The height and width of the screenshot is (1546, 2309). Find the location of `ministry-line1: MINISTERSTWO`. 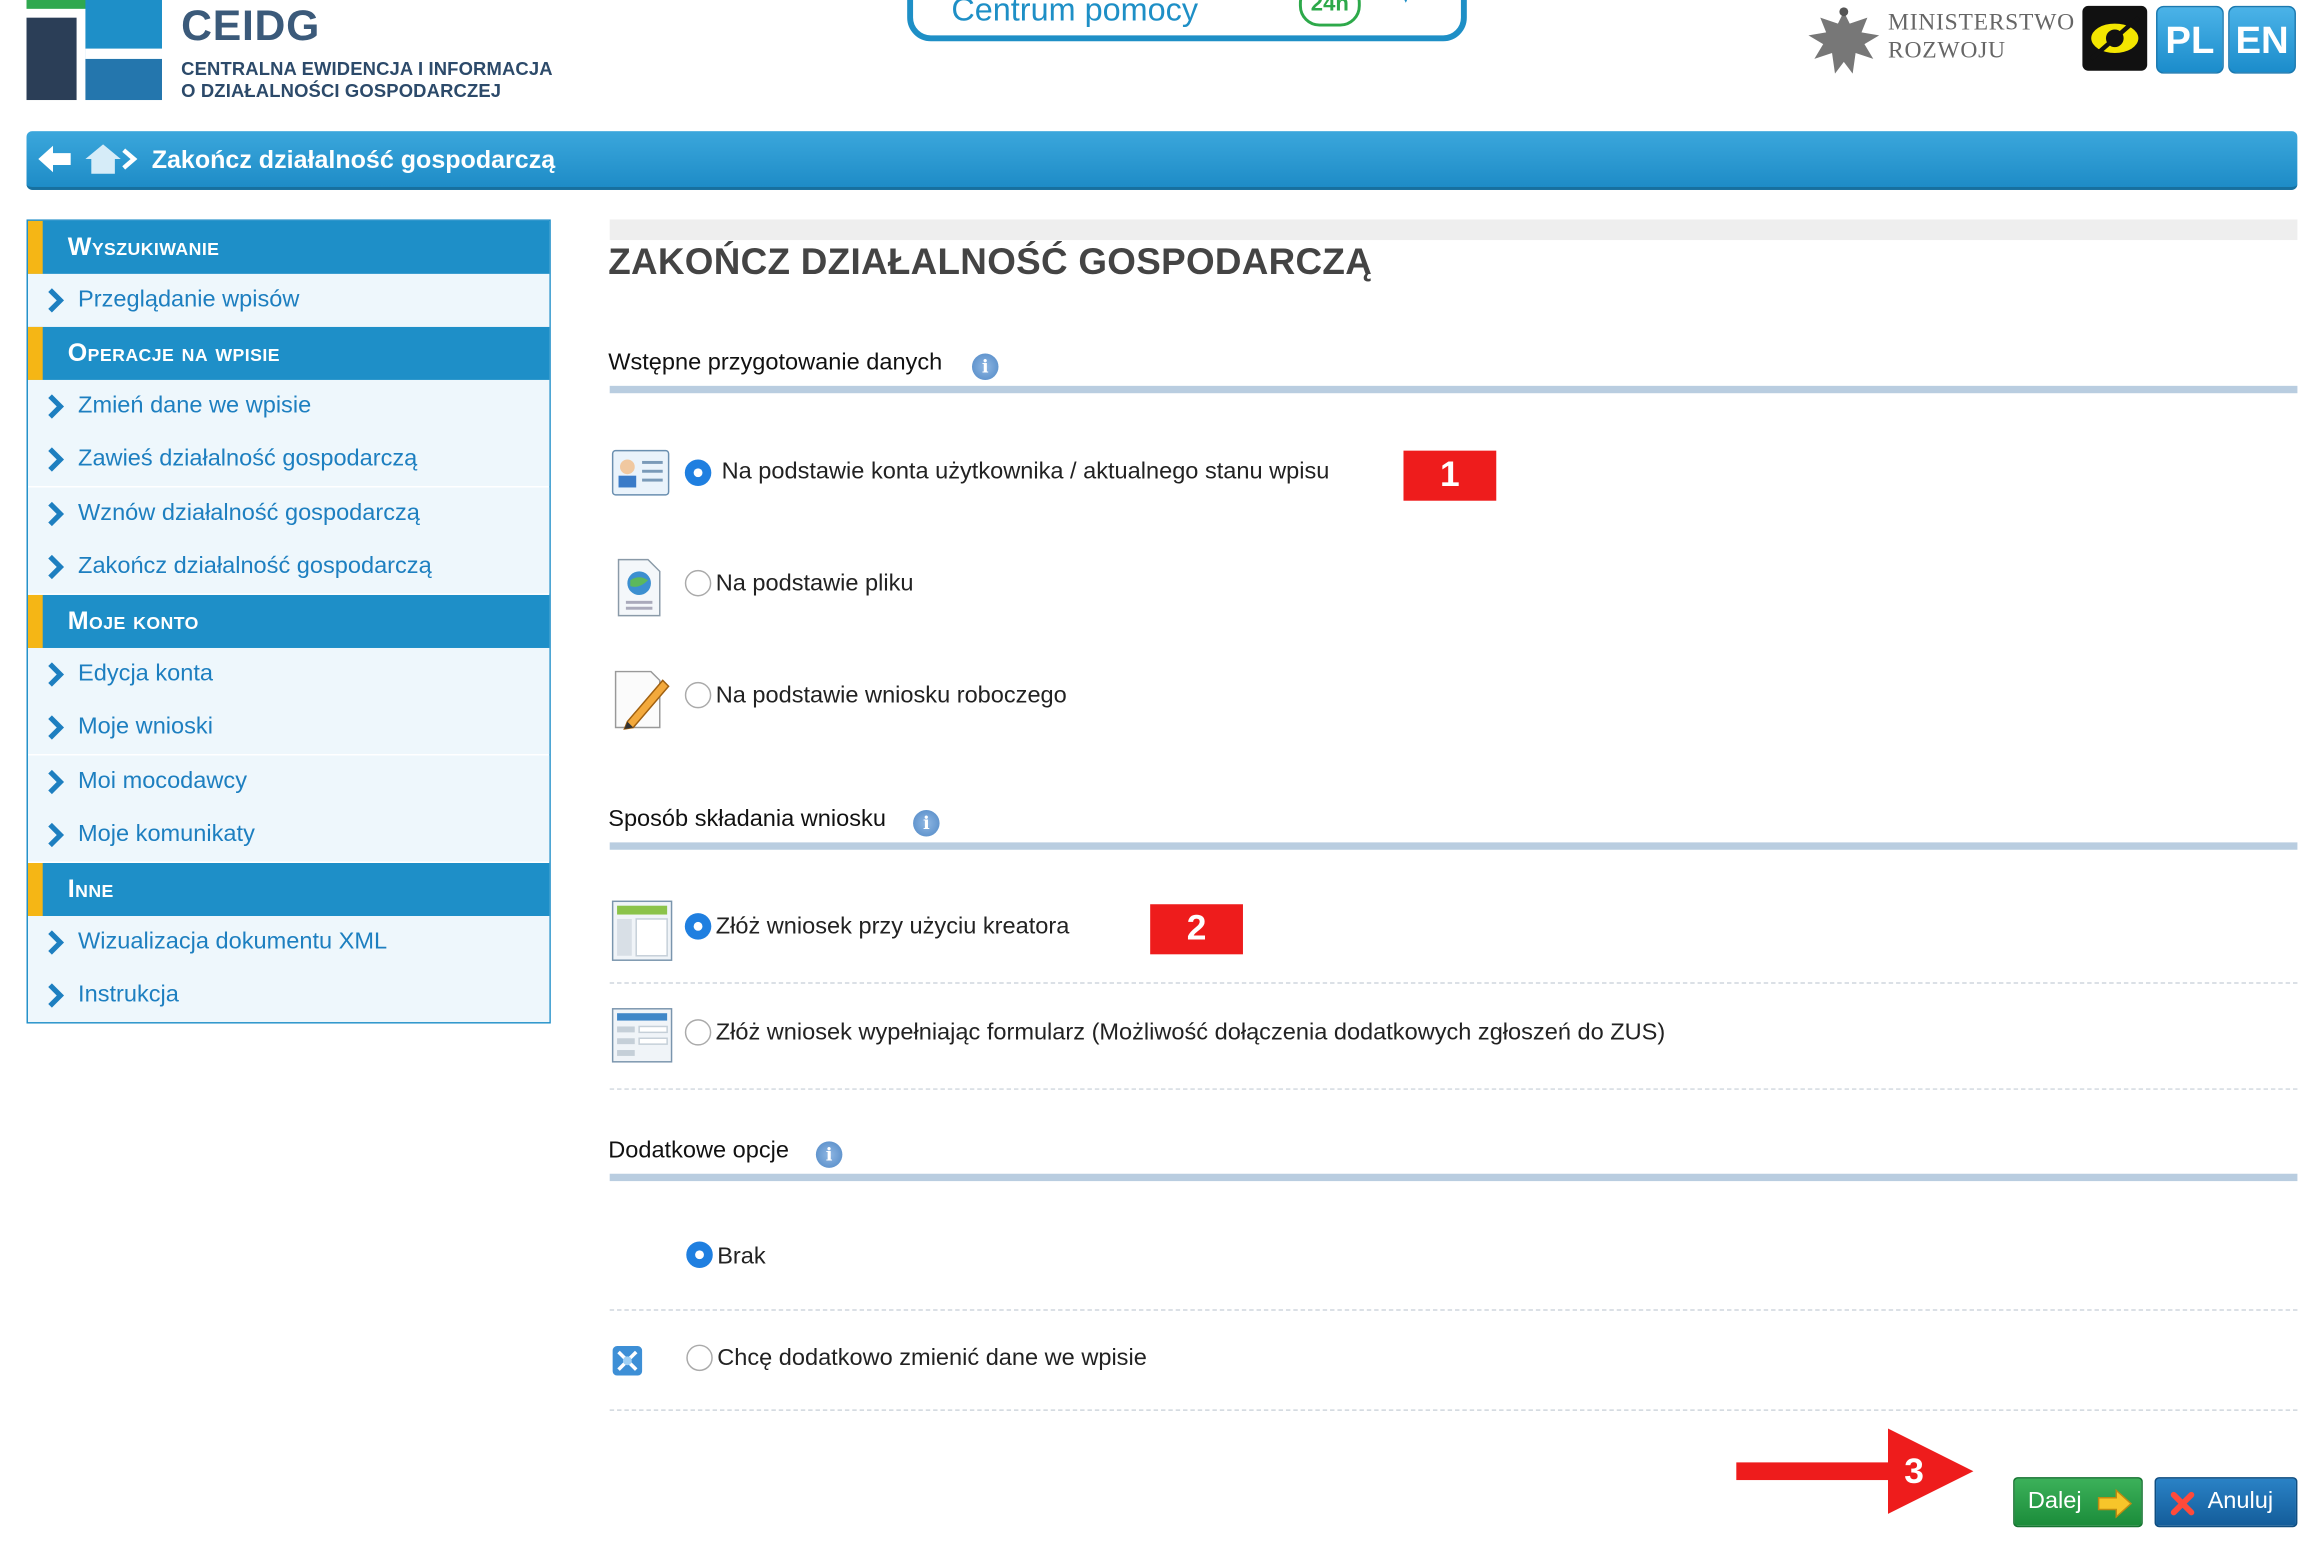

ministry-line1: MINISTERSTWO is located at coordinates (1981, 23).